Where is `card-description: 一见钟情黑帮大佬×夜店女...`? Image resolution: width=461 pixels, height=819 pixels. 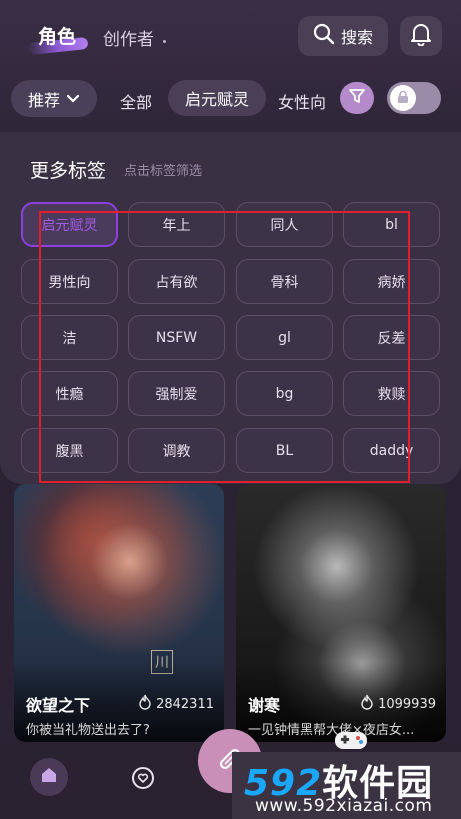
card-description: 一见钟情黑帮大佬×夜店女... is located at coordinates (331, 730).